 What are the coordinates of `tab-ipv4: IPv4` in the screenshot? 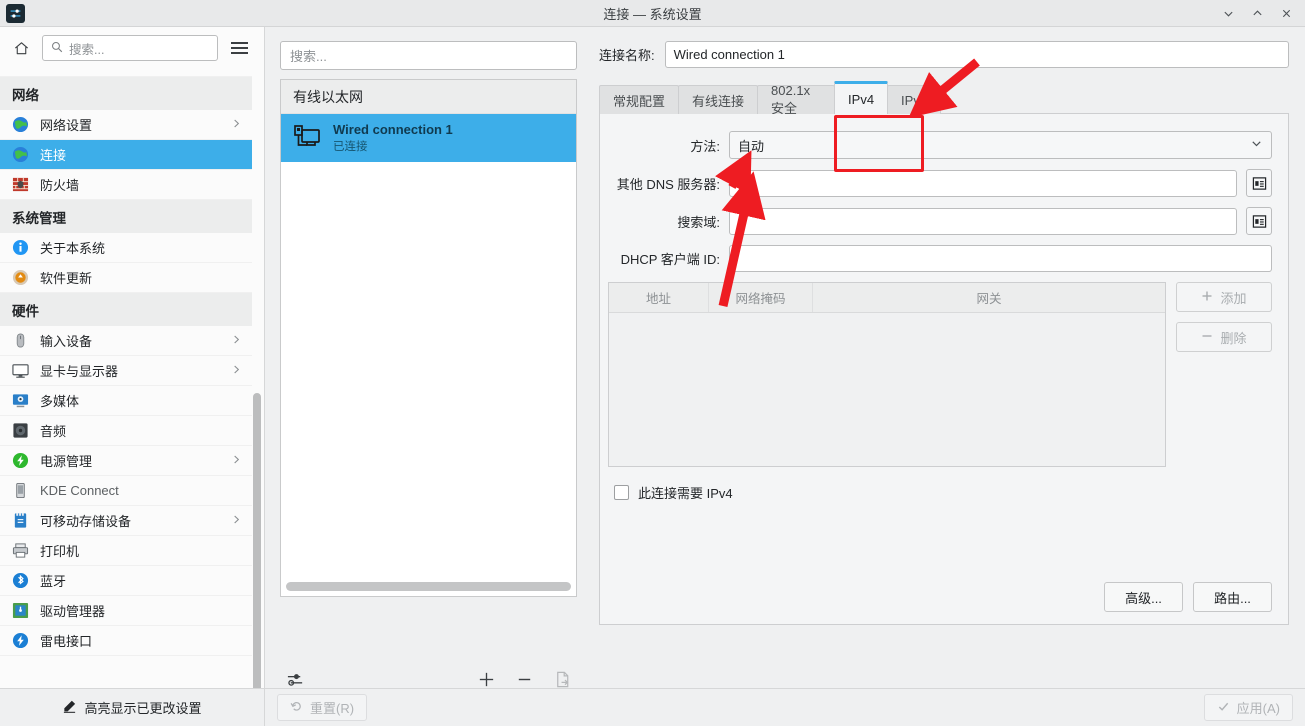 It's located at (861, 97).